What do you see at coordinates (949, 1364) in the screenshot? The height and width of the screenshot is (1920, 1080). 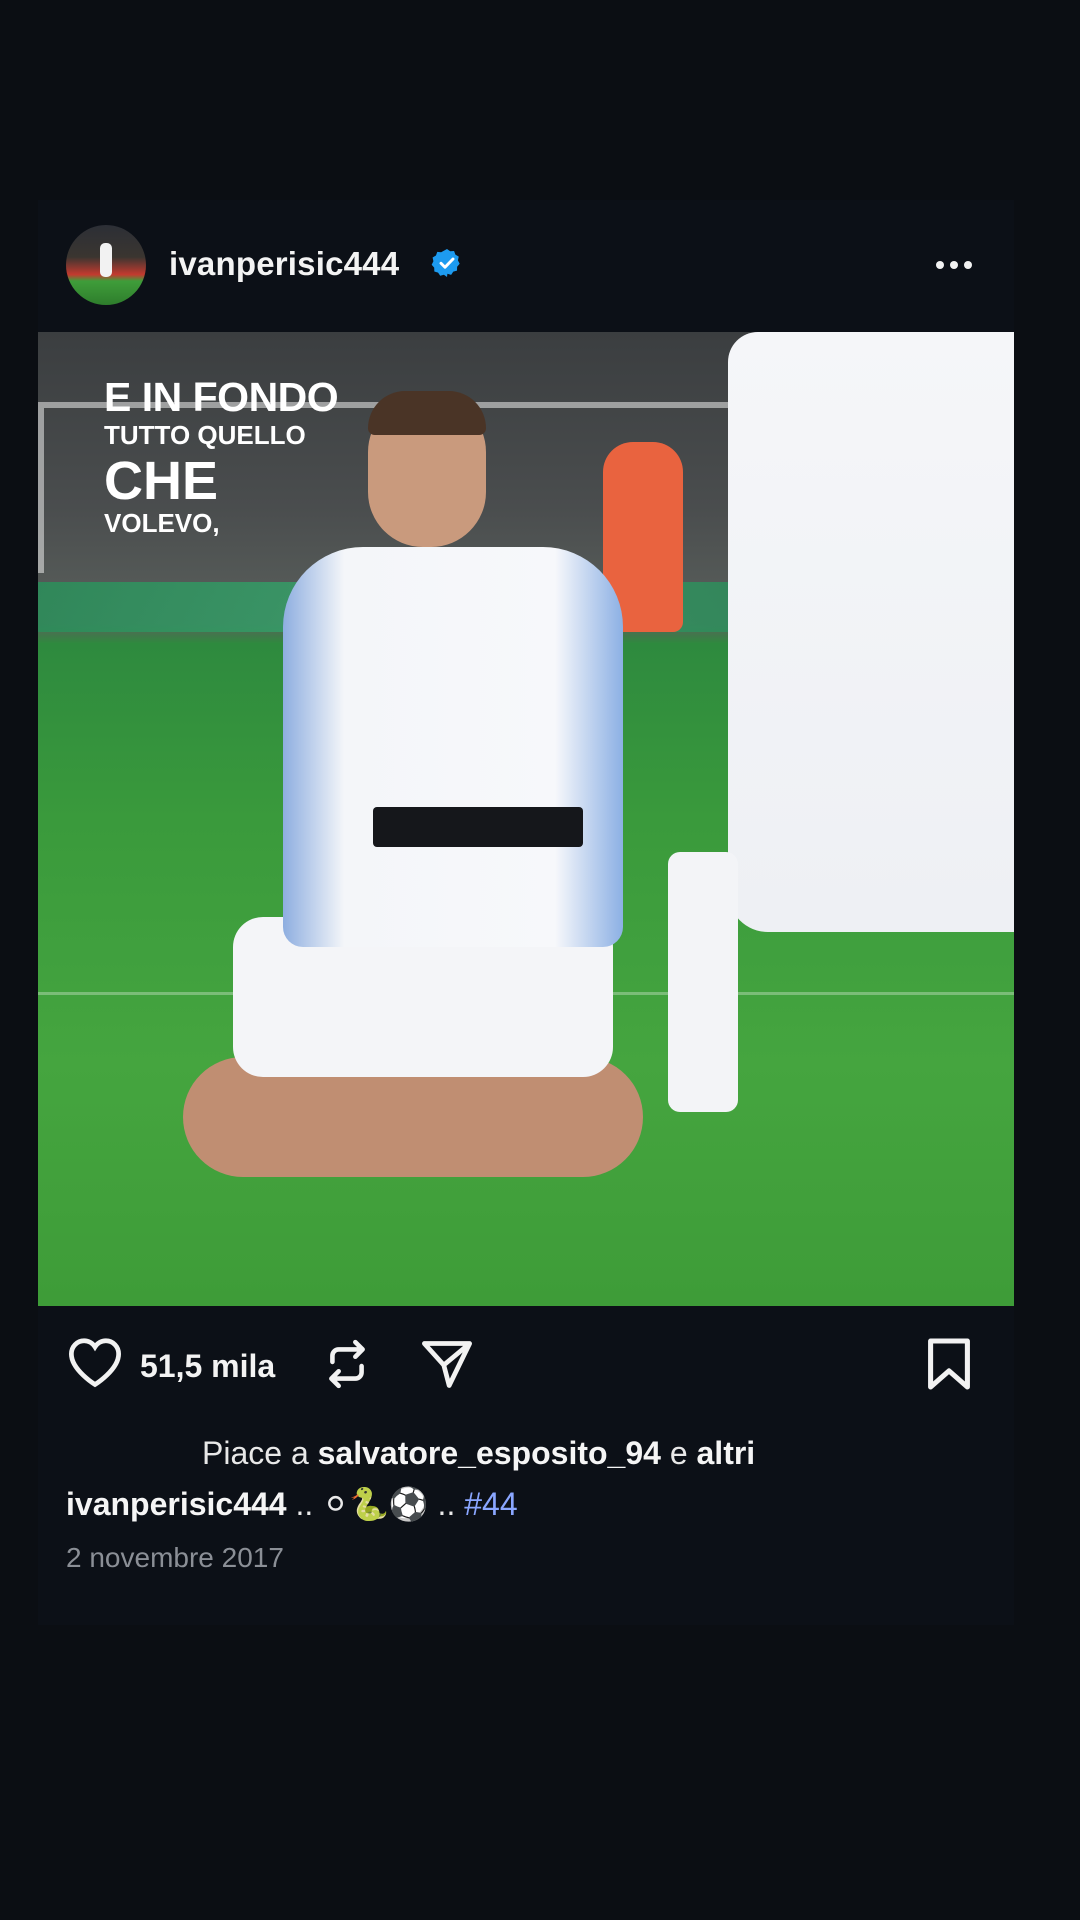 I see `bookmark-icon` at bounding box center [949, 1364].